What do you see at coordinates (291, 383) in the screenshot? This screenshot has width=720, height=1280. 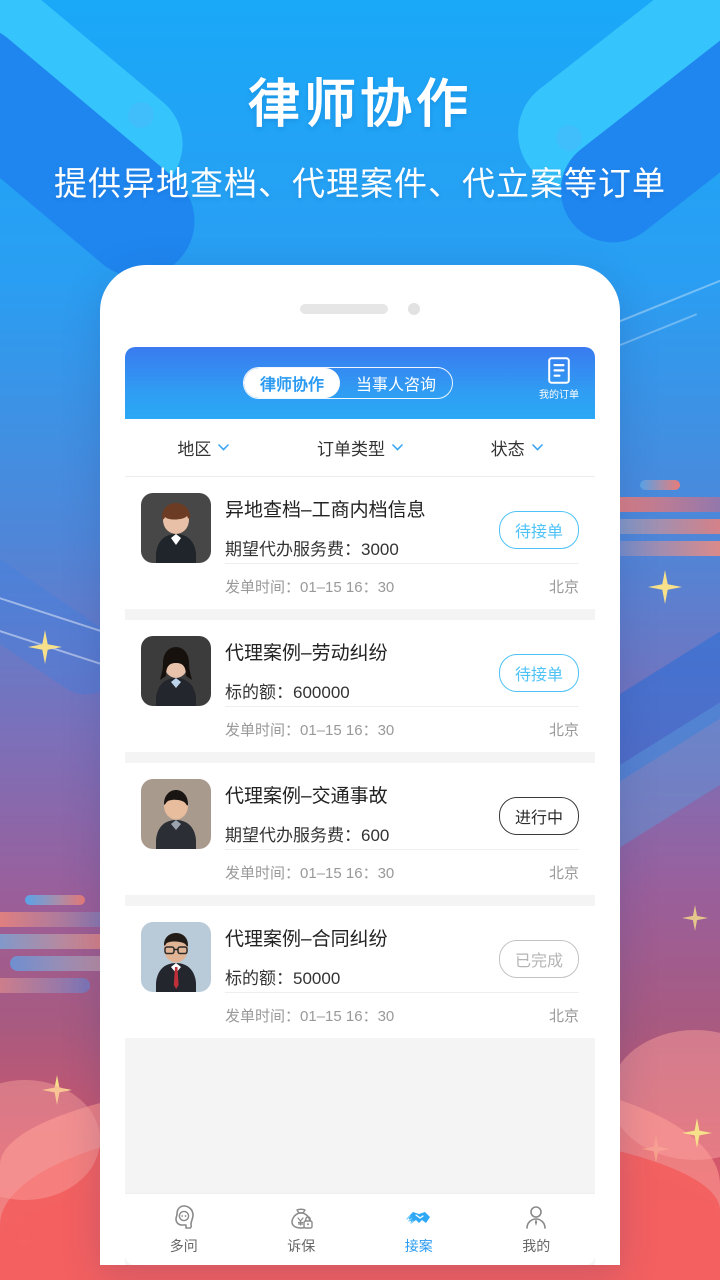 I see `tab-lawyer-collaboration: 律师协作` at bounding box center [291, 383].